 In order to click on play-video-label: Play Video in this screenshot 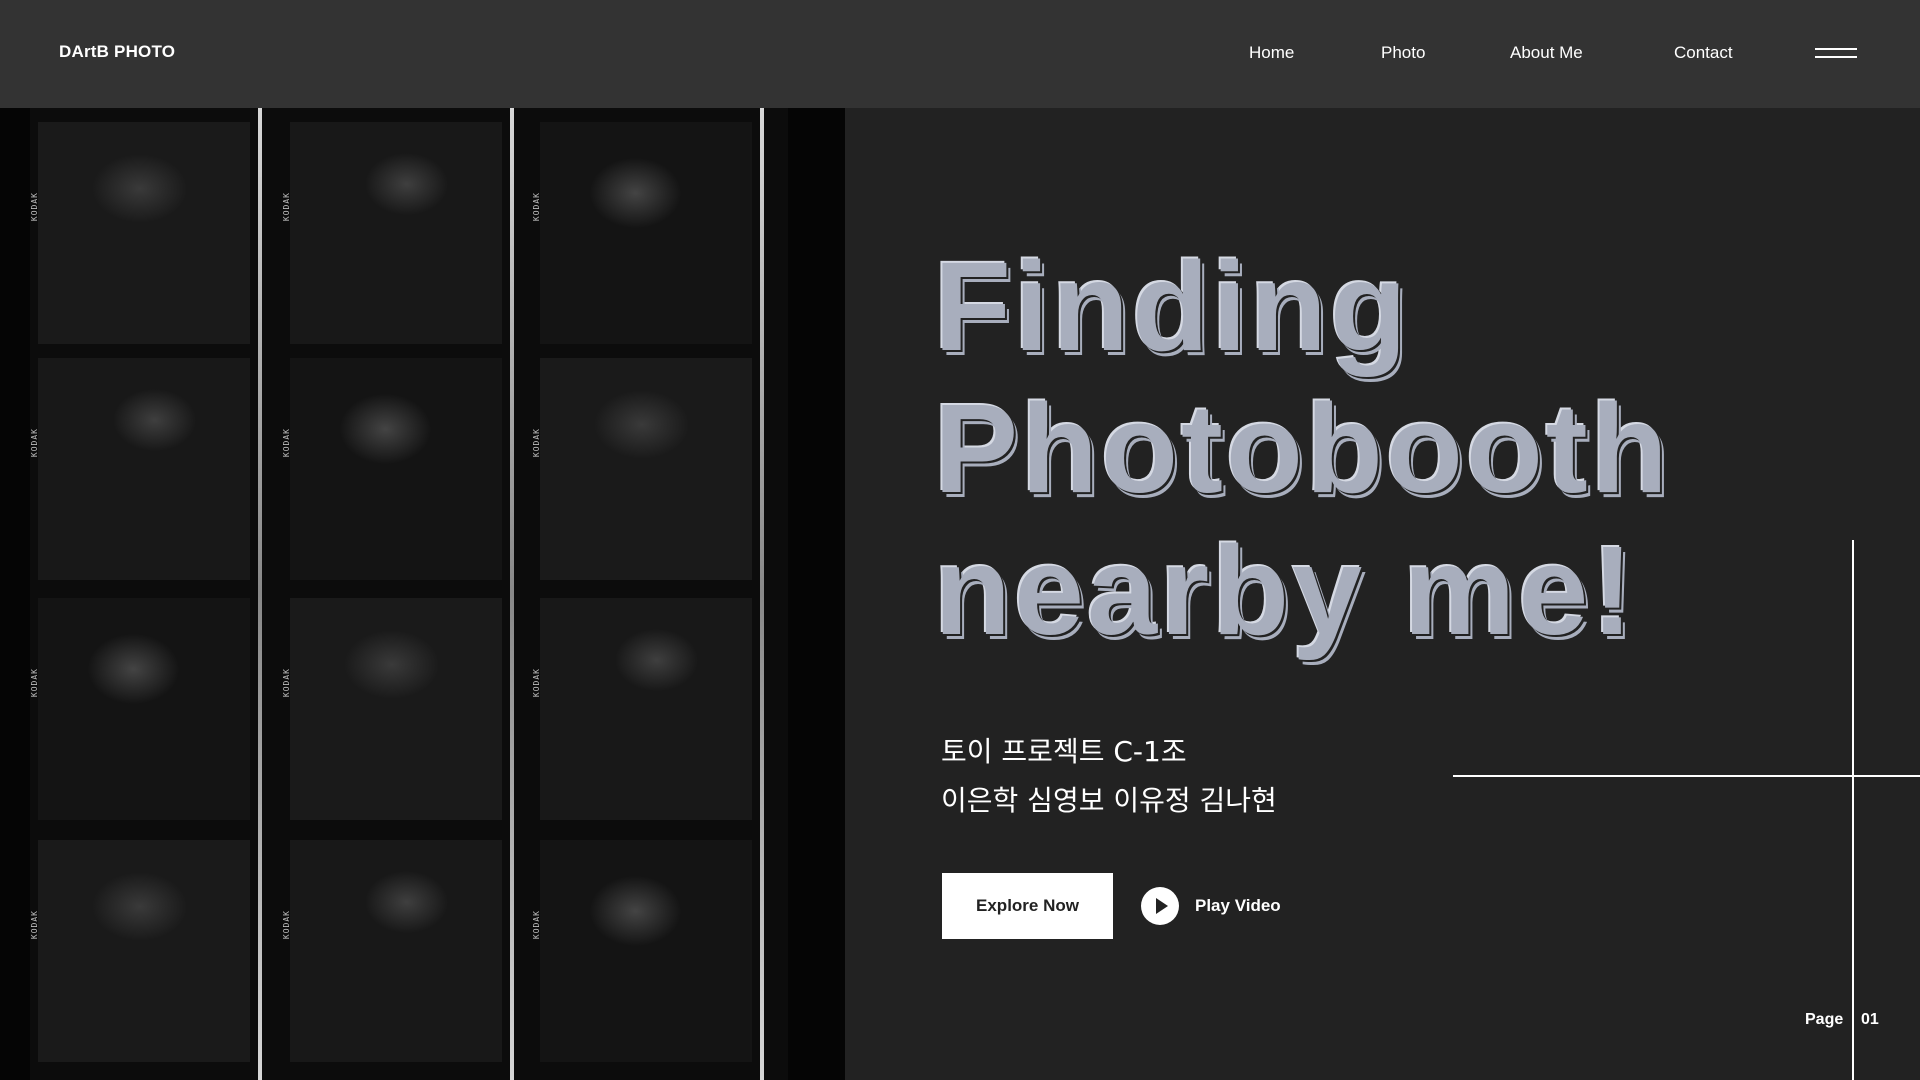, I will do `click(1238, 905)`.